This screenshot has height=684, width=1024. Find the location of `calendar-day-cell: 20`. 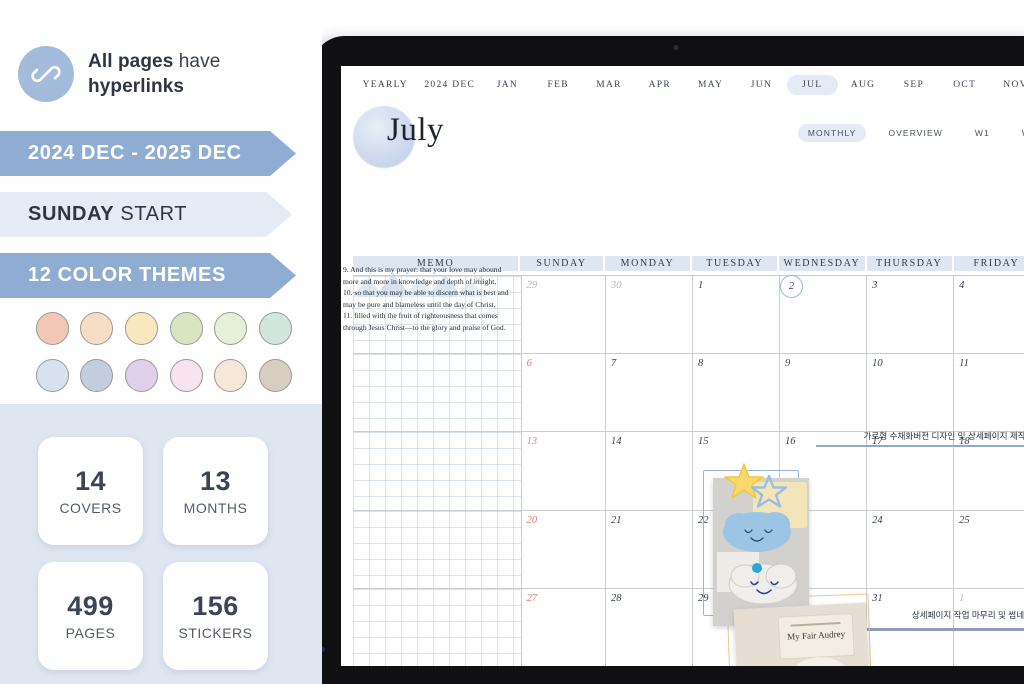

calendar-day-cell: 20 is located at coordinates (564, 549).